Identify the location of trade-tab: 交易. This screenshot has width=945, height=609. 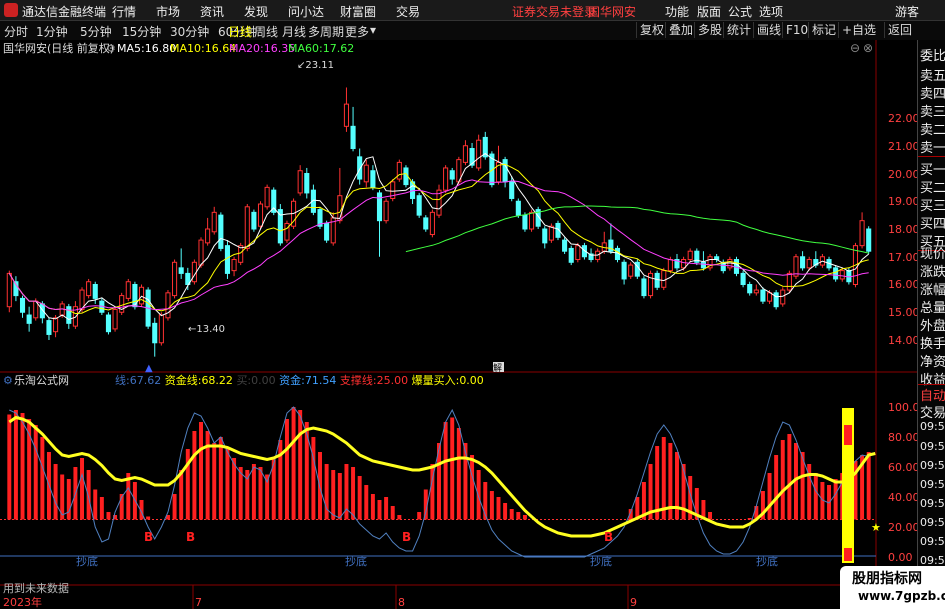
(932, 411).